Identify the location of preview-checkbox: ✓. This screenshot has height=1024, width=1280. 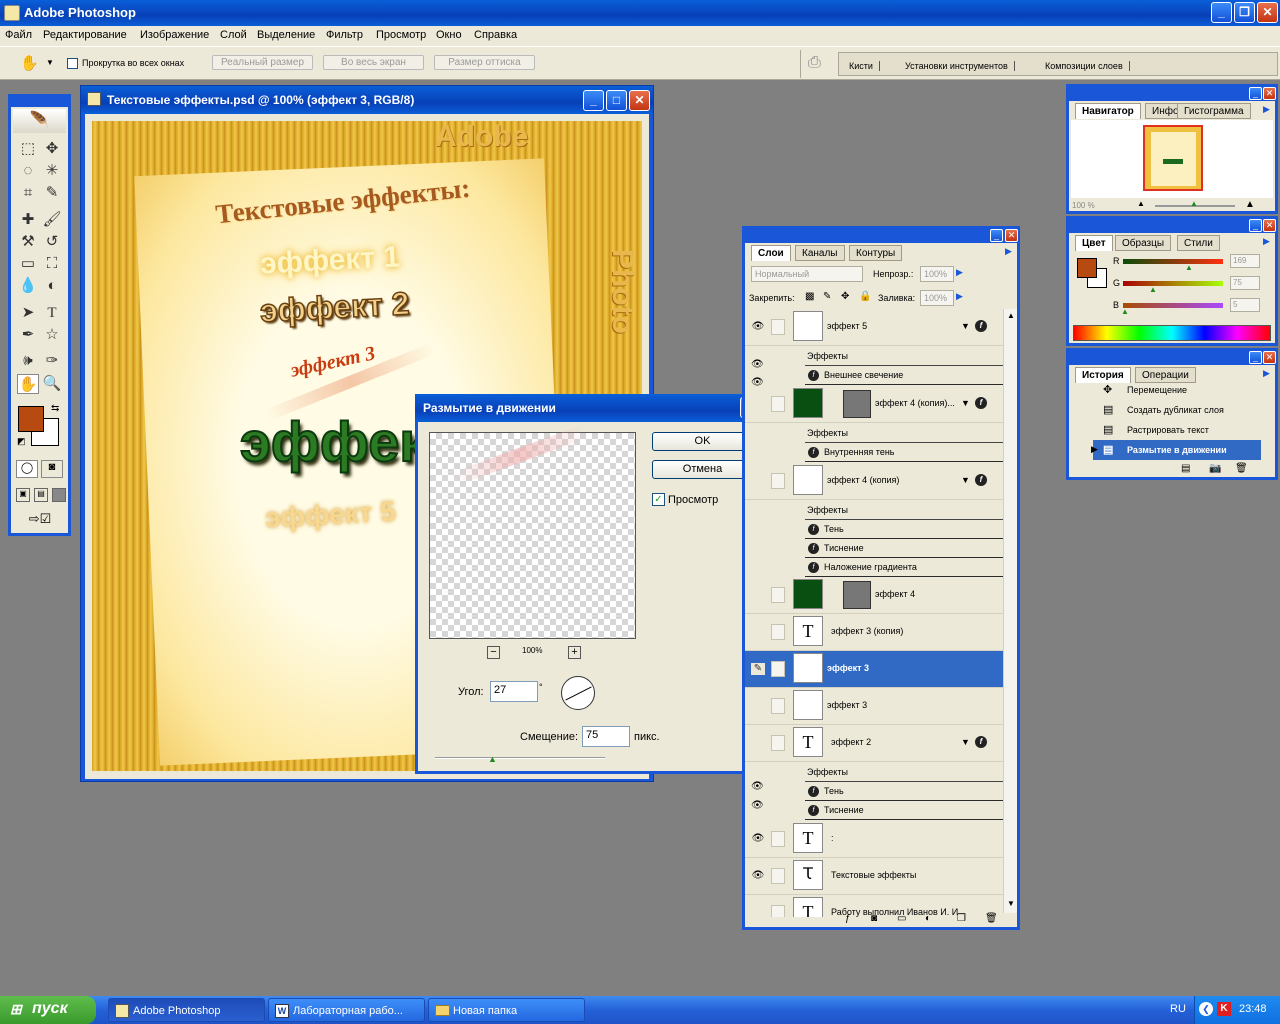
(658, 499).